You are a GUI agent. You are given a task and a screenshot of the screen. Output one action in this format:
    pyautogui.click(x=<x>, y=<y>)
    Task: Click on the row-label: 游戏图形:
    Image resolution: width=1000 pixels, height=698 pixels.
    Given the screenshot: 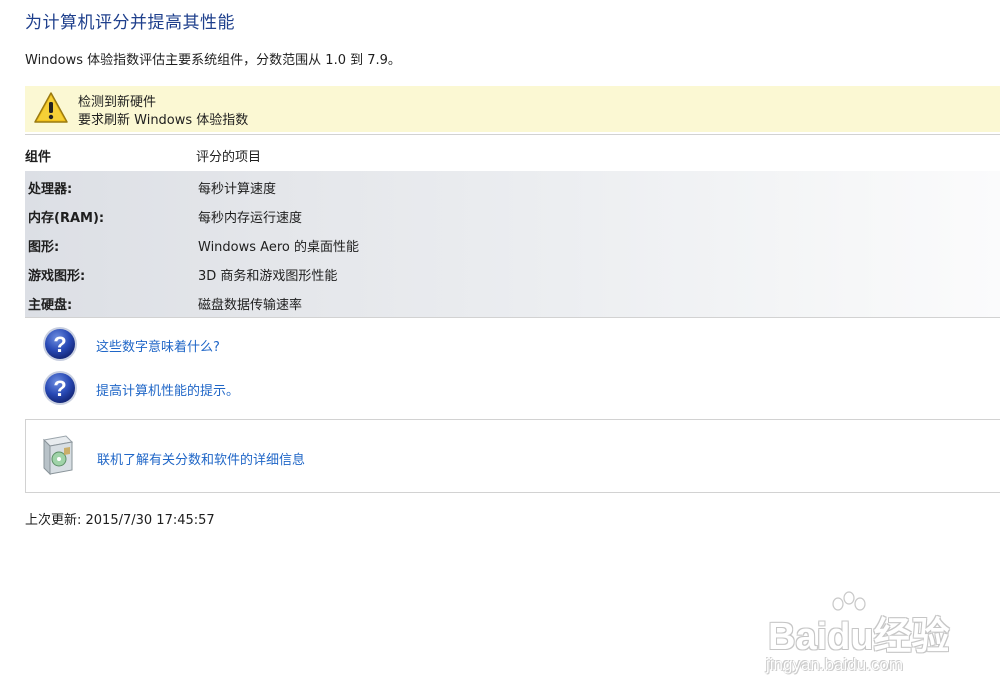 What is the action you would take?
    pyautogui.click(x=57, y=276)
    